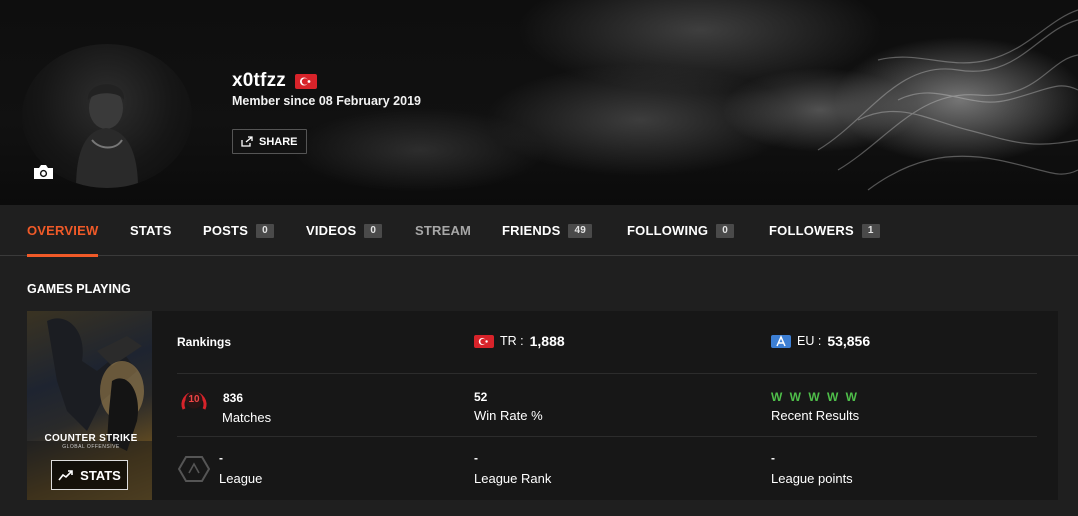  I want to click on tab-label: FRIENDS, so click(531, 230).